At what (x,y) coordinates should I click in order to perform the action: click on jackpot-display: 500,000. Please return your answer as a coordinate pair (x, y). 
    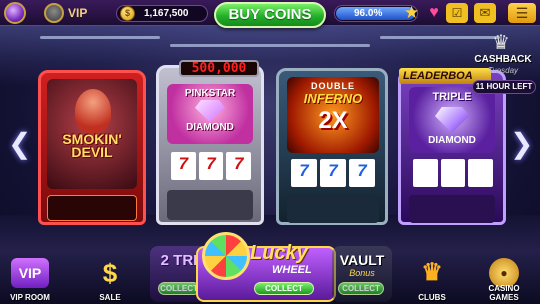
    Looking at the image, I should click on (219, 68).